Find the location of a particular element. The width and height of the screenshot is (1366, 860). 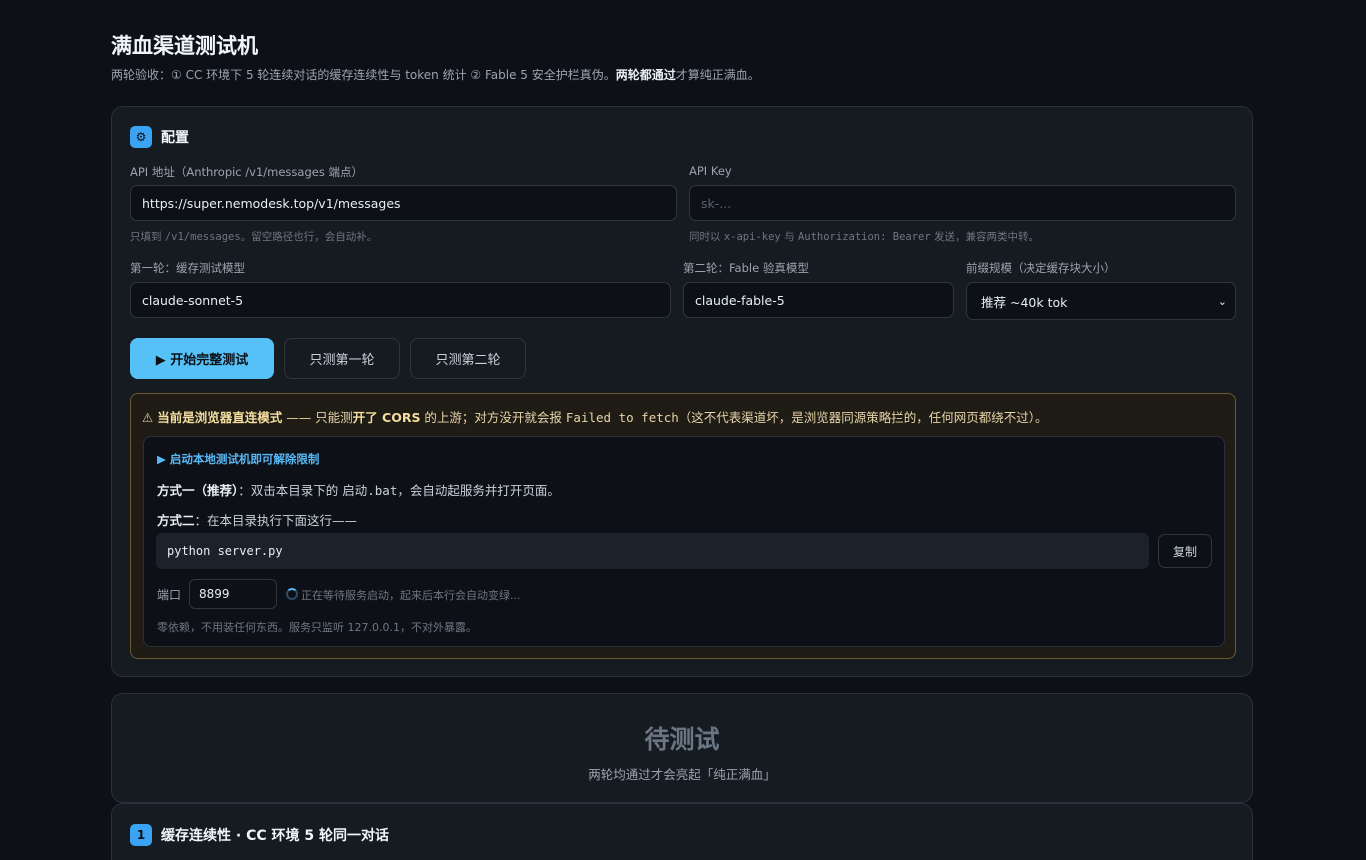

round1-badge: 1 is located at coordinates (141, 835).